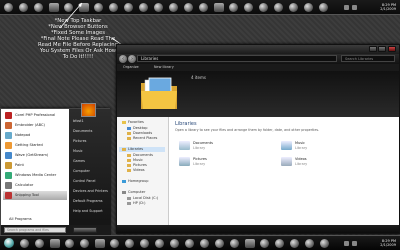 The width and height of the screenshot is (400, 250). Describe the element at coordinates (129, 138) in the screenshot. I see `folder-icon` at that location.